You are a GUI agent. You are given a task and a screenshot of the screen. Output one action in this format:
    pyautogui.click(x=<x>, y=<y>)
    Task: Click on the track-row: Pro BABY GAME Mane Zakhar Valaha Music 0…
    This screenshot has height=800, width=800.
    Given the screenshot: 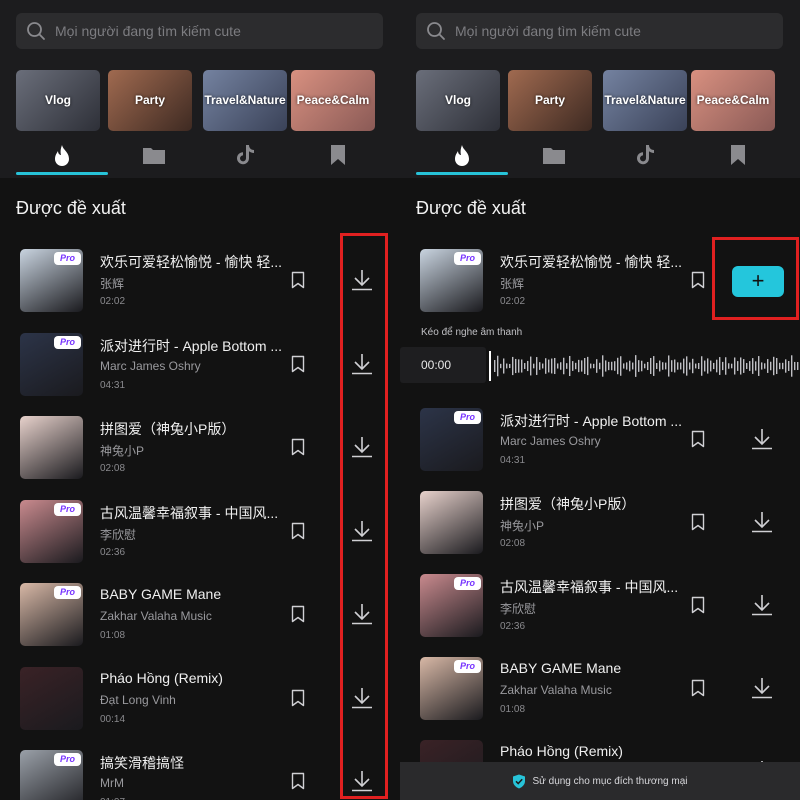 What is the action you would take?
    pyautogui.click(x=600, y=690)
    